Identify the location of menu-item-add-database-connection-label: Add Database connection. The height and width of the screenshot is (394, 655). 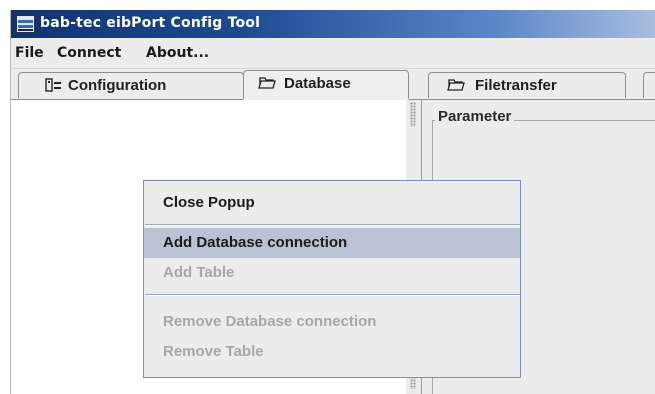
(255, 242).